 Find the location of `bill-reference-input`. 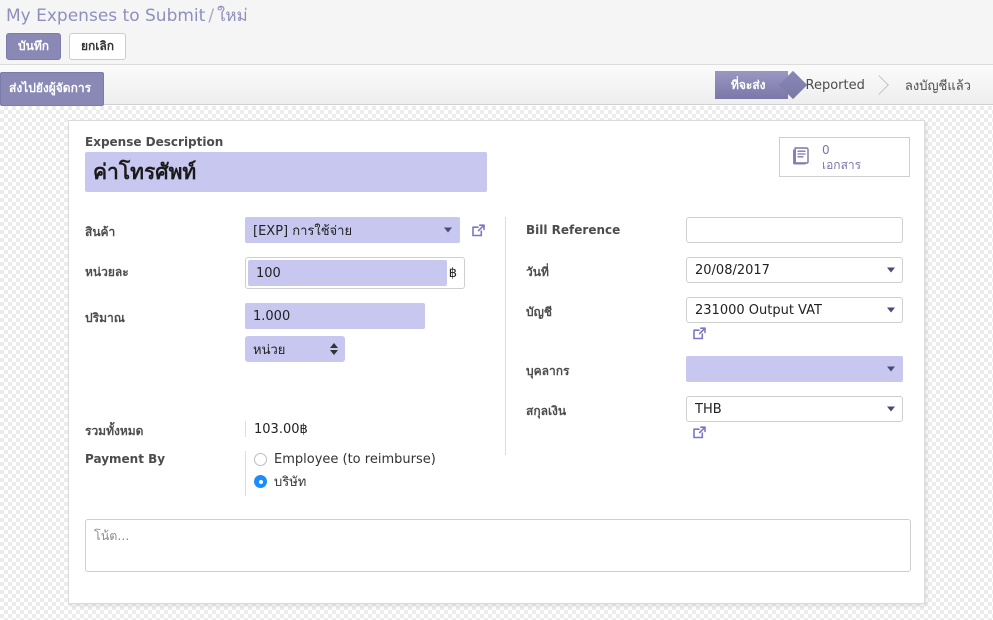

bill-reference-input is located at coordinates (794, 230).